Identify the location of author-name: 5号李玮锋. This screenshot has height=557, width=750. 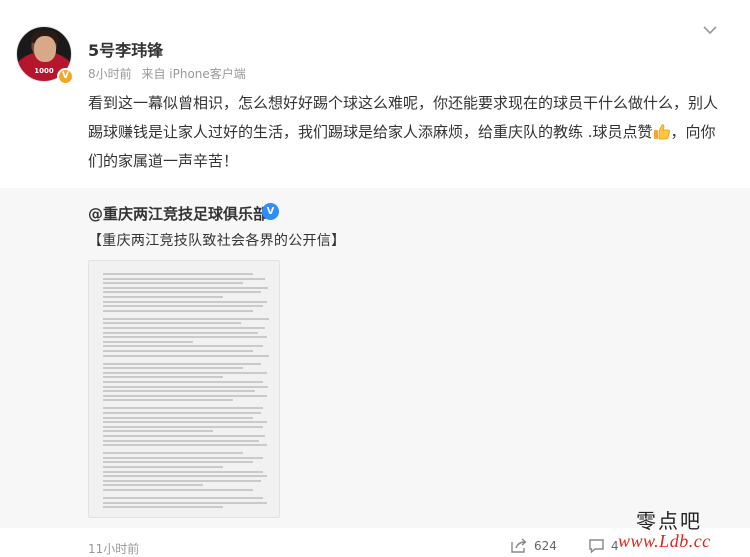
(125, 49).